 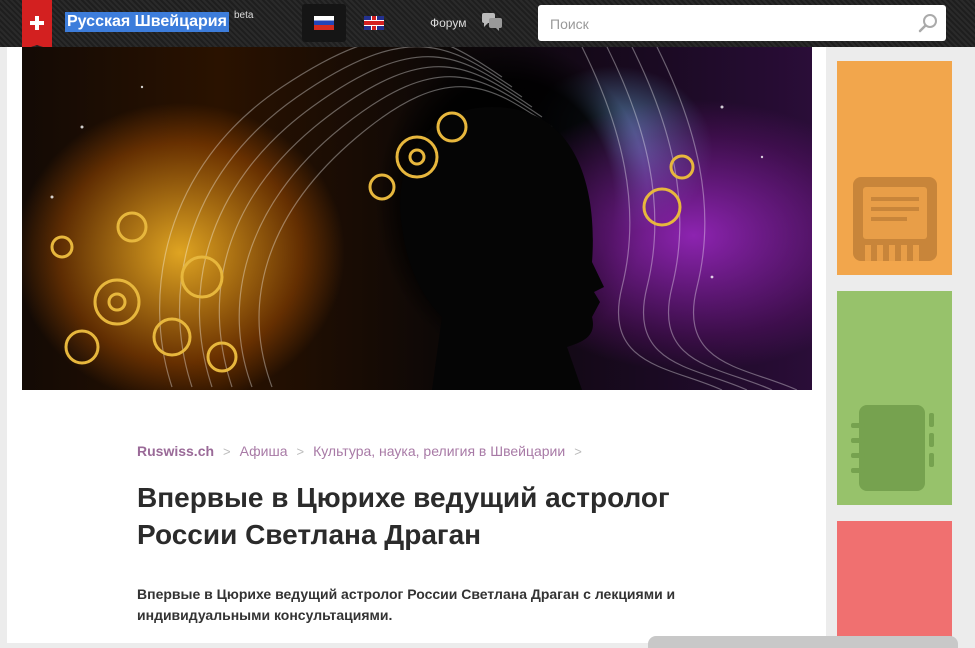 I want to click on search-box, so click(x=742, y=24).